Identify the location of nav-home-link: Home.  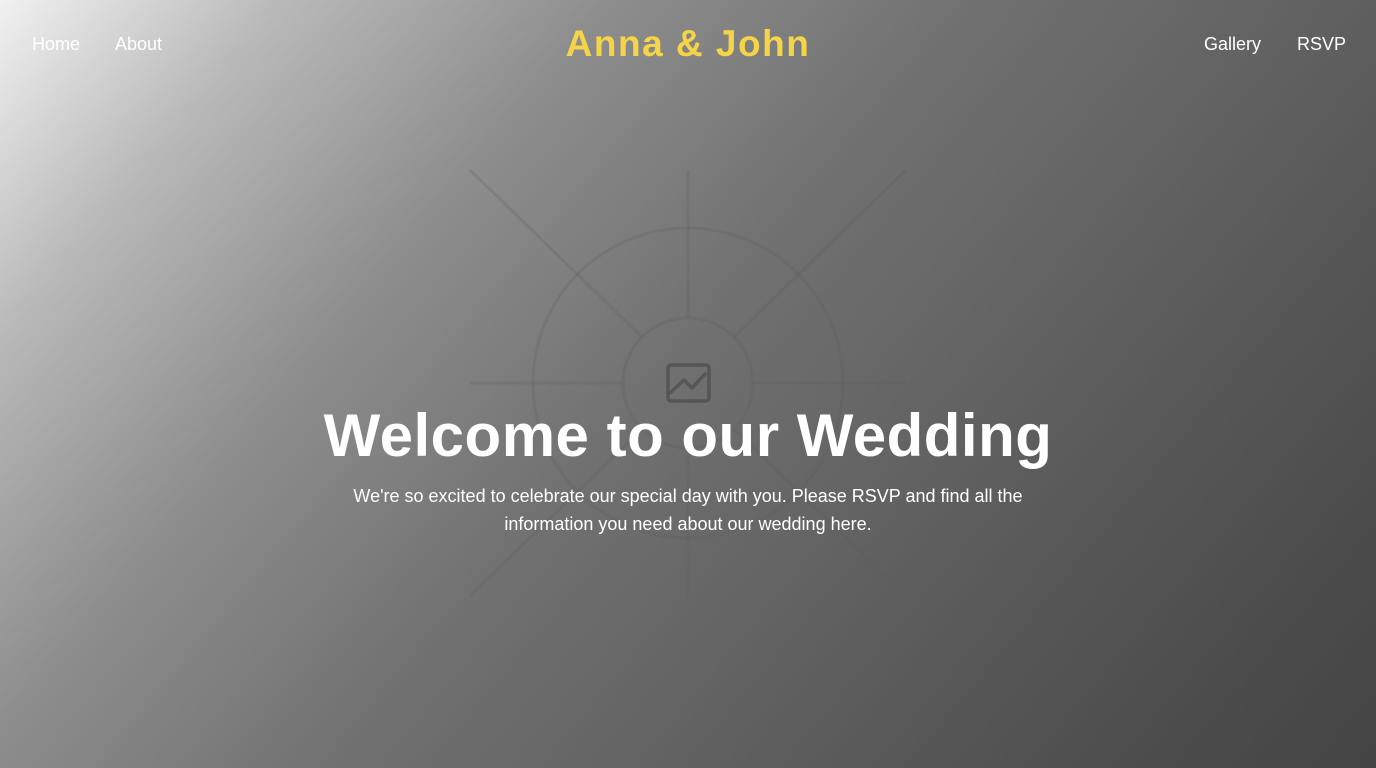
(56, 44).